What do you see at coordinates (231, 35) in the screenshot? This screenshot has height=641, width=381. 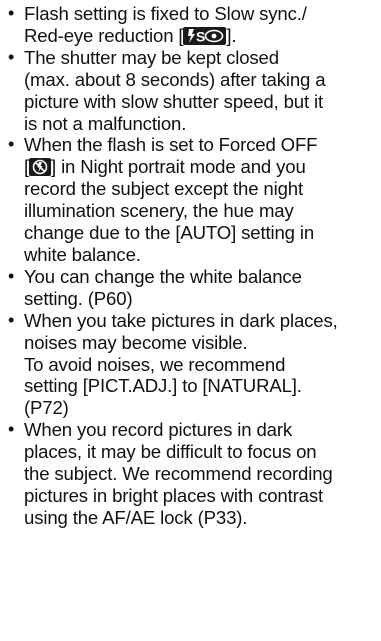 I see `line-text: ].` at bounding box center [231, 35].